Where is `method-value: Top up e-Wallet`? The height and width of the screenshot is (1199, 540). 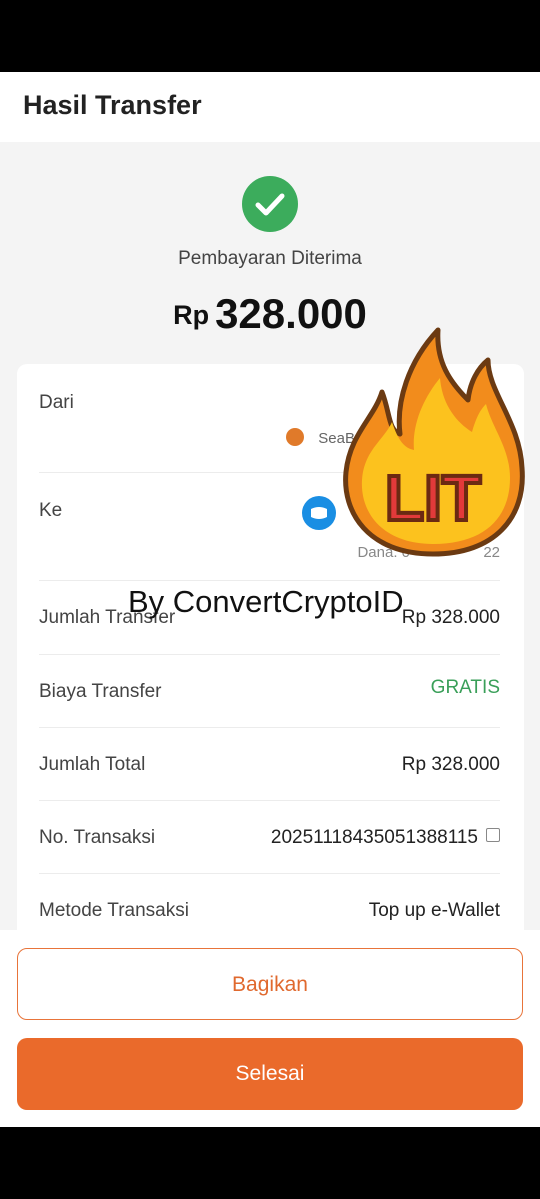
method-value: Top up e-Wallet is located at coordinates (434, 910).